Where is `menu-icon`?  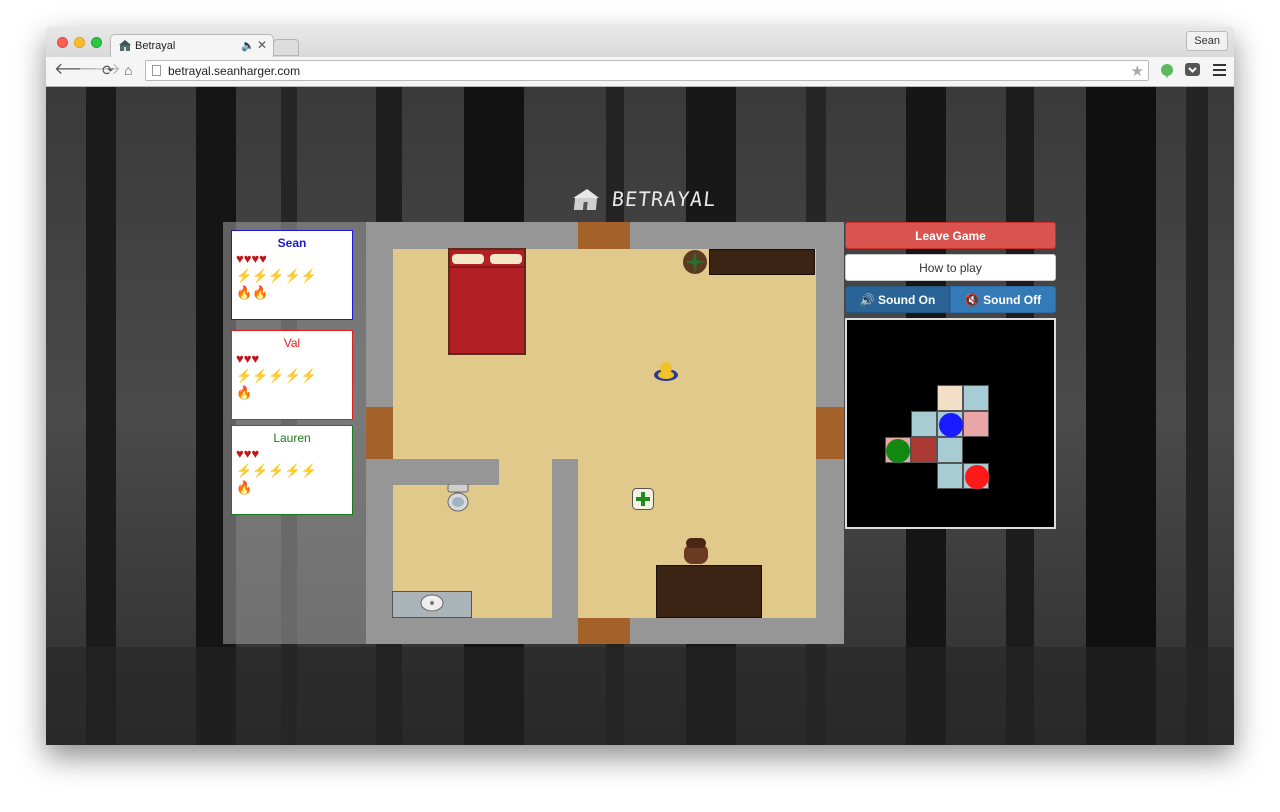
menu-icon is located at coordinates (1219, 70).